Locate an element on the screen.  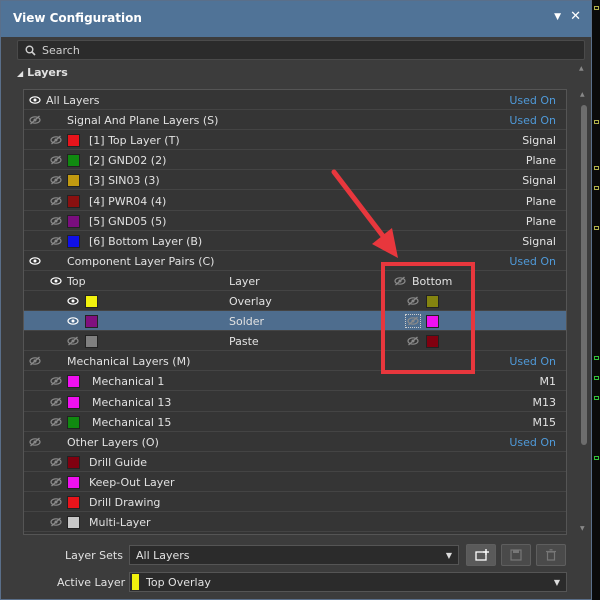
layer-pair-row: Paste is located at coordinates (295, 341).